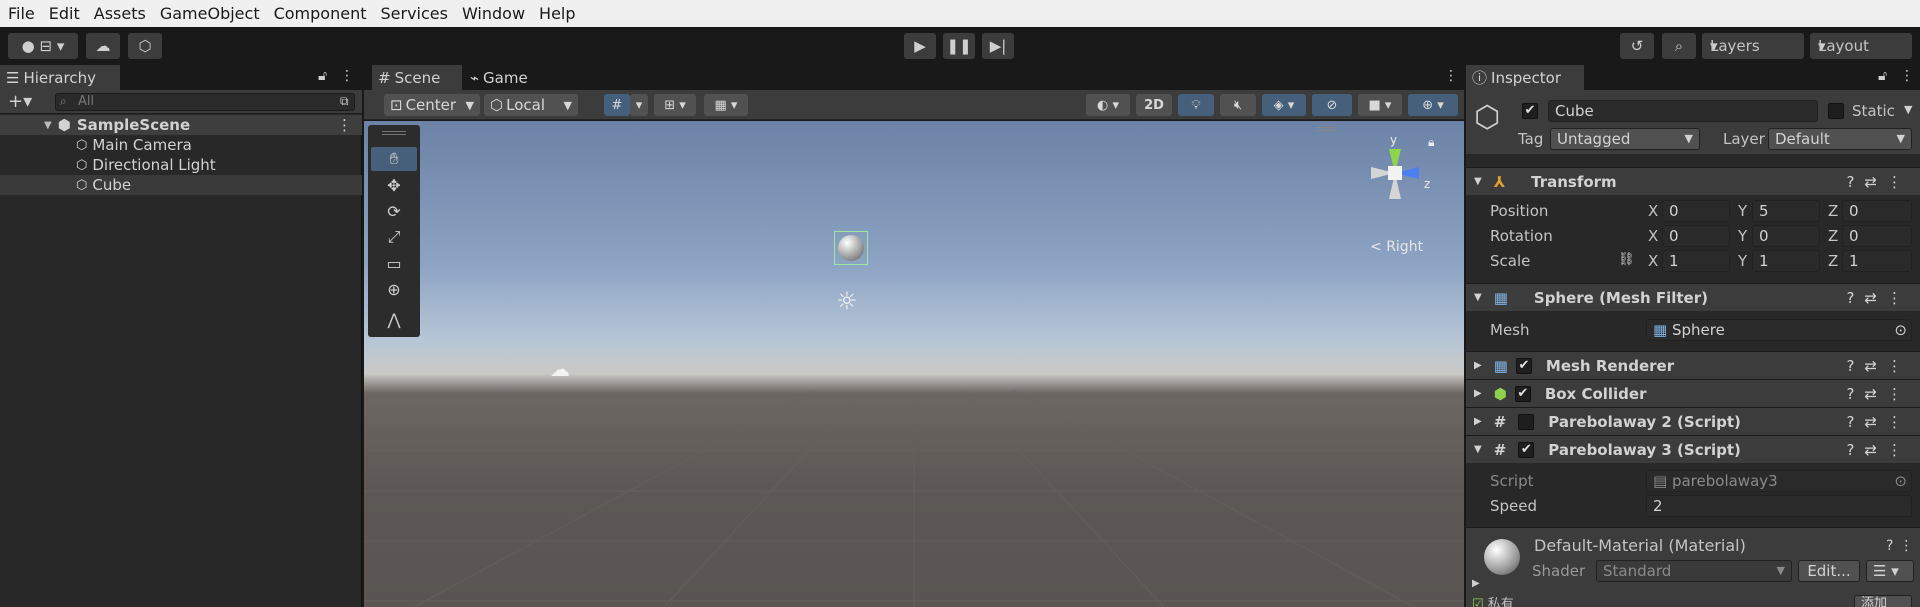 The height and width of the screenshot is (607, 1920). Describe the element at coordinates (1396, 247) in the screenshot. I see `view-orientation-label: < Right` at that location.